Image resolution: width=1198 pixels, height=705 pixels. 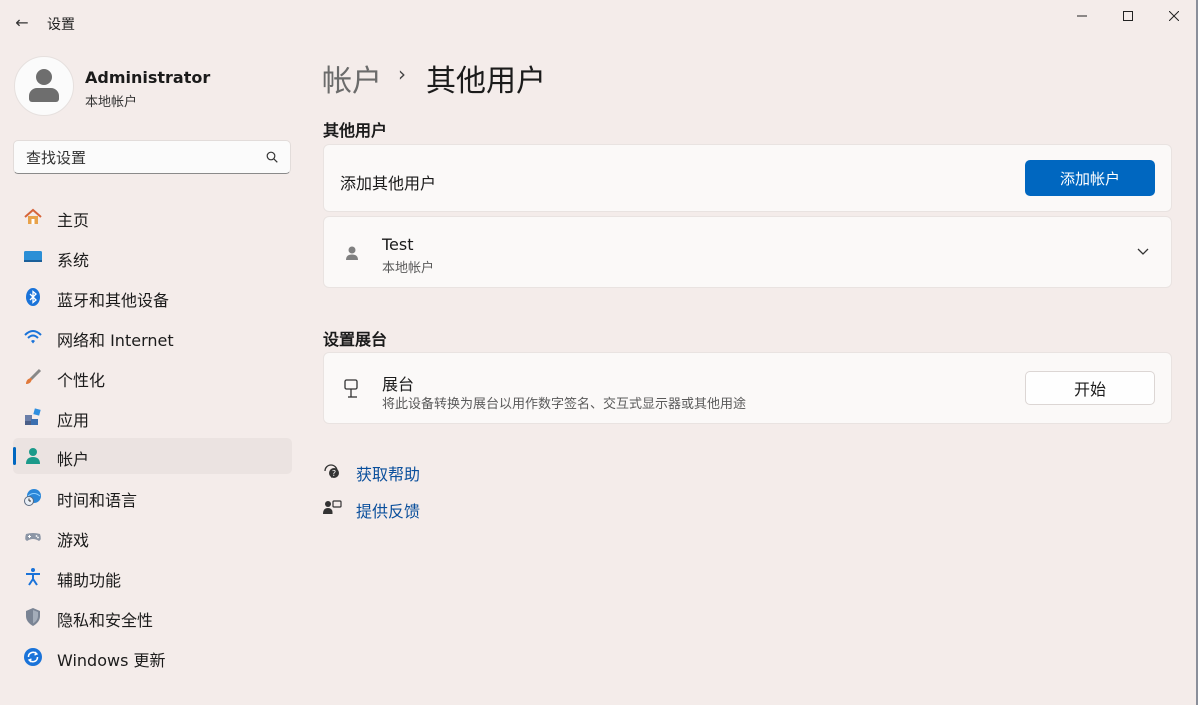 I want to click on nav-item-home: 主页, so click(x=152, y=217).